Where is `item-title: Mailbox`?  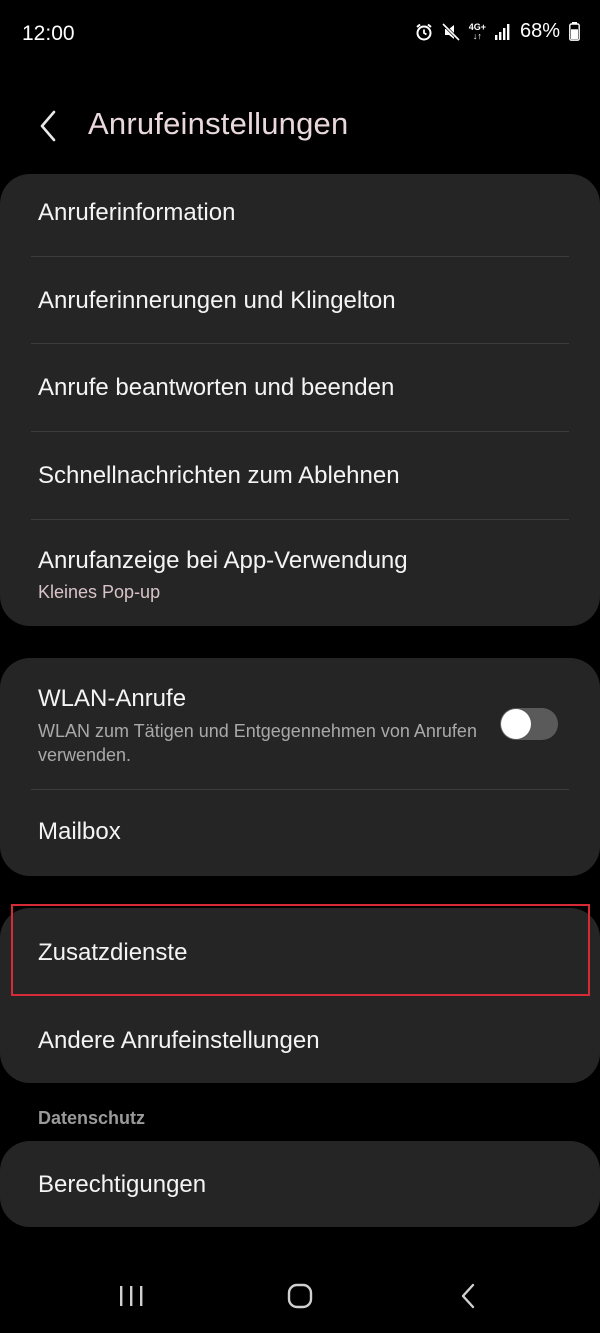 item-title: Mailbox is located at coordinates (79, 831).